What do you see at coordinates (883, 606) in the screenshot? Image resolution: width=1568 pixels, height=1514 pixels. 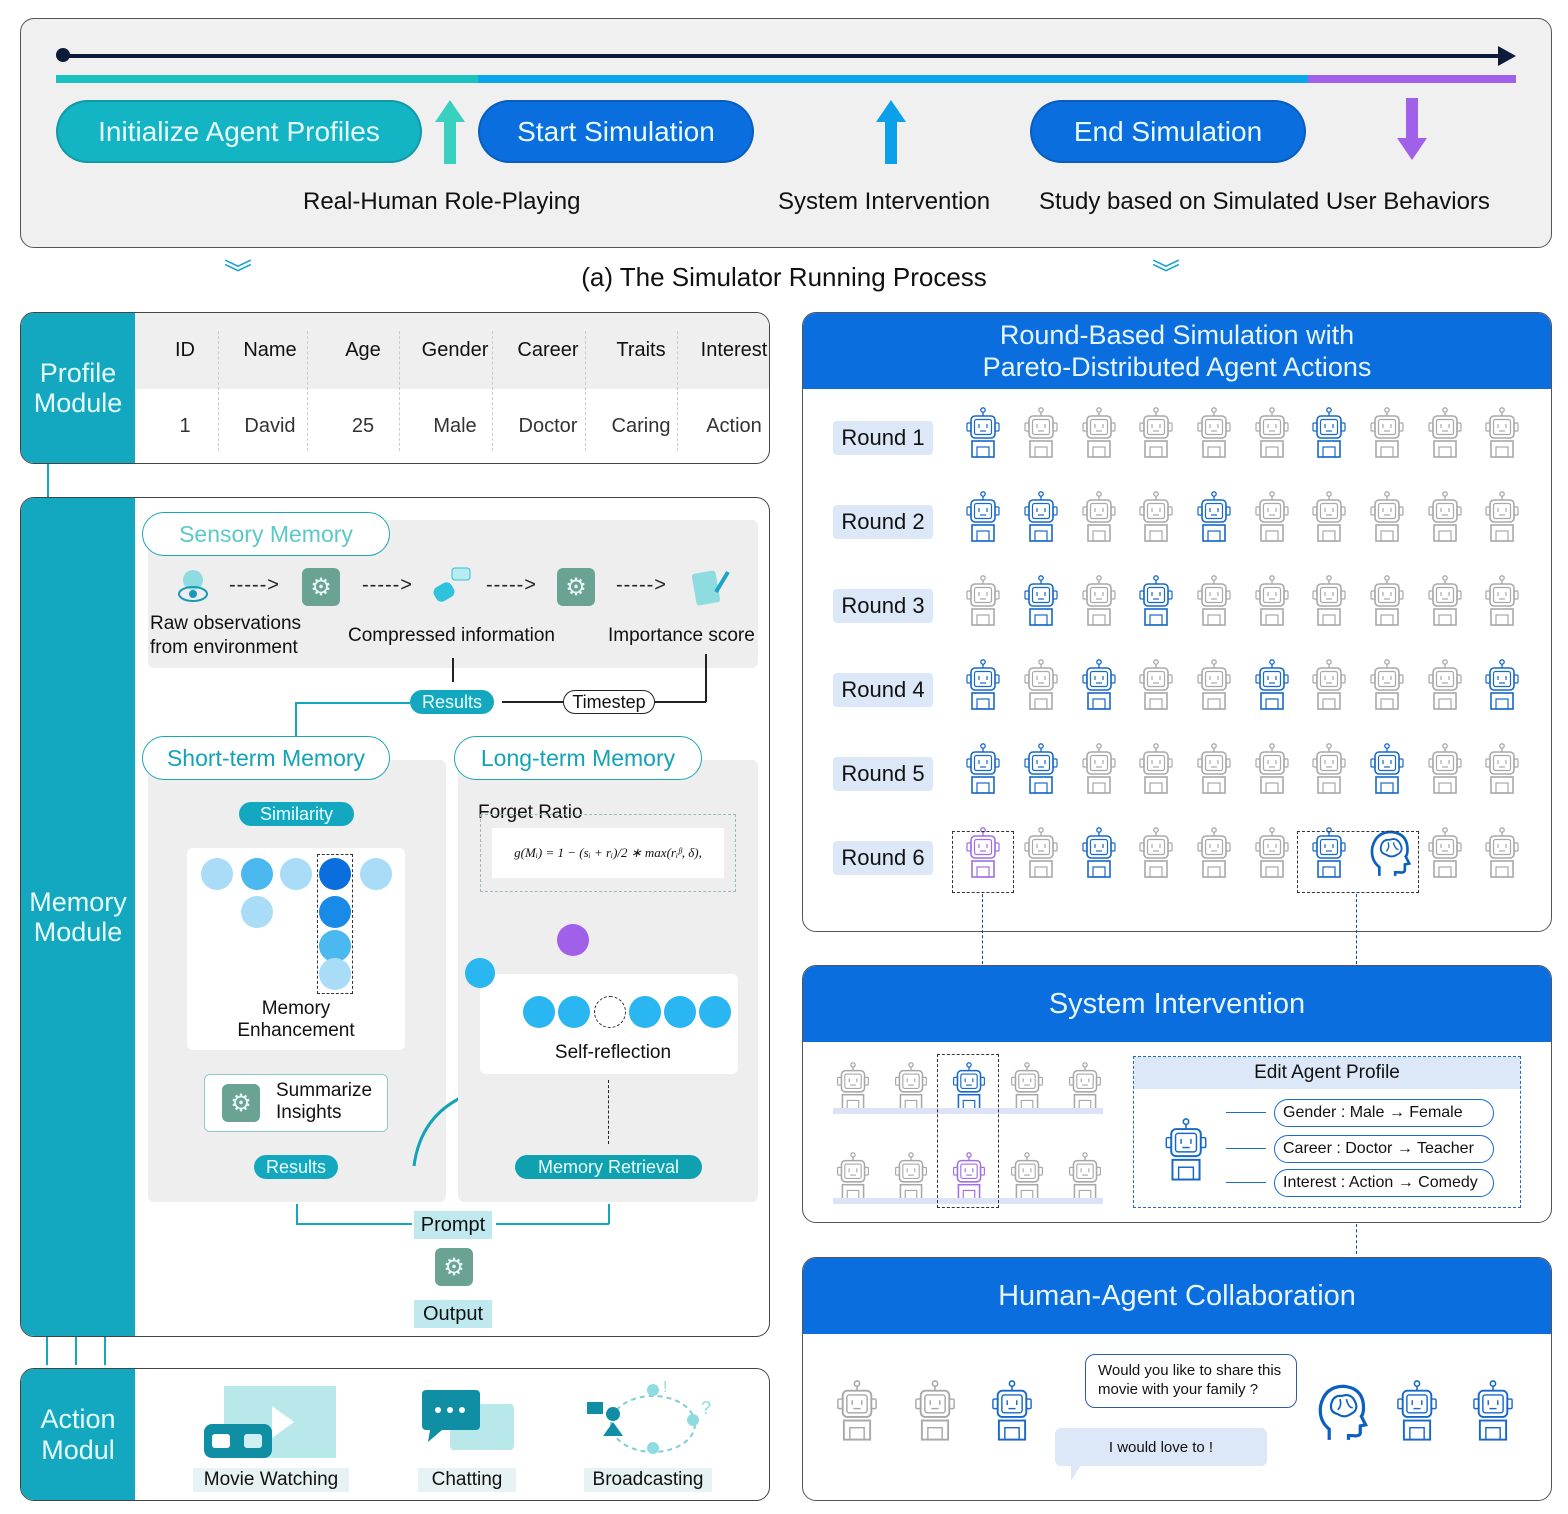 I see `round-label: Round 3` at bounding box center [883, 606].